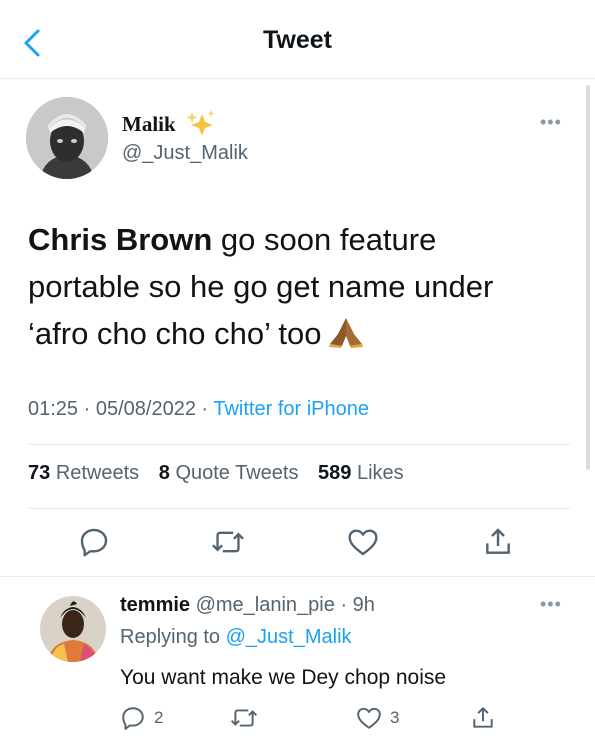 Image resolution: width=595 pixels, height=743 pixels. What do you see at coordinates (261, 286) in the screenshot?
I see `tweet-text-line2: portable so he go get name under` at bounding box center [261, 286].